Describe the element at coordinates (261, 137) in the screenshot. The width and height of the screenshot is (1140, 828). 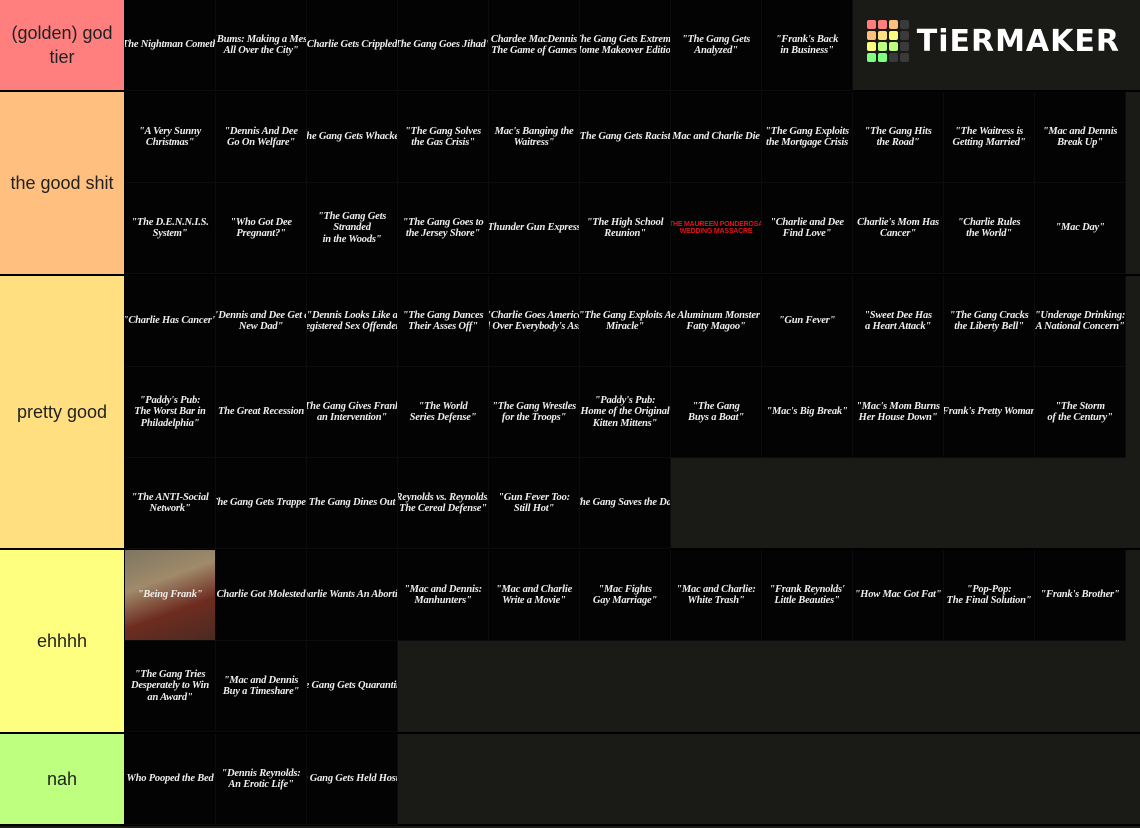
I see `tier-item: "Dennis And Dee Go On Welfare"` at that location.